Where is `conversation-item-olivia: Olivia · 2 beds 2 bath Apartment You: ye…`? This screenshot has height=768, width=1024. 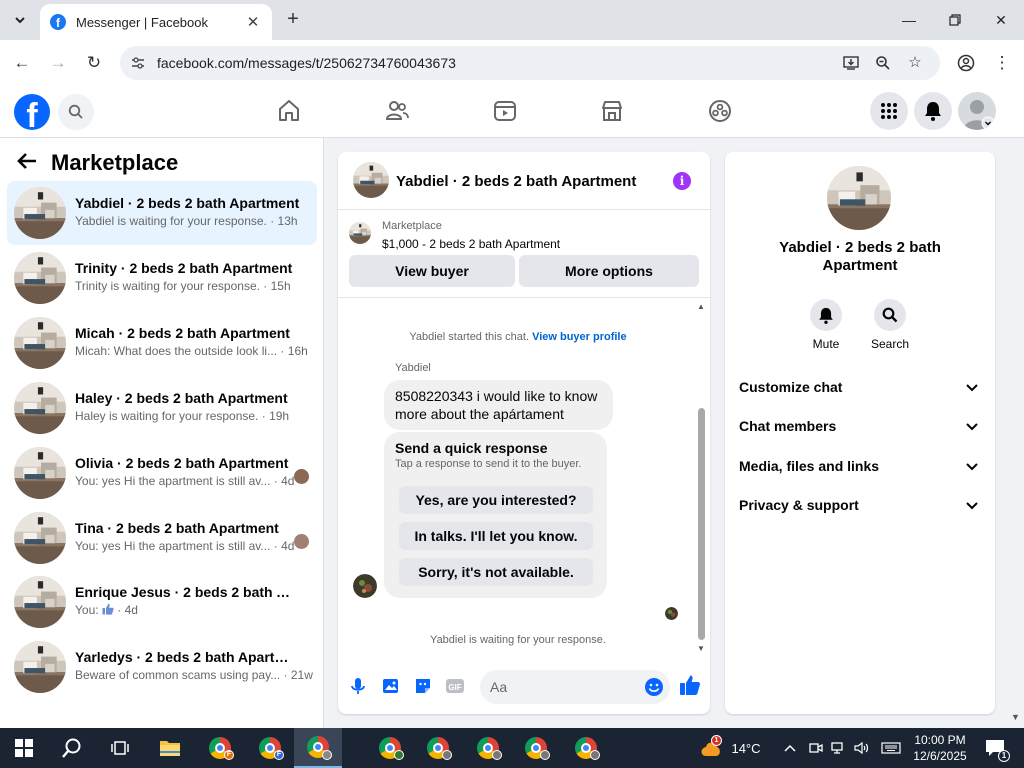 conversation-item-olivia: Olivia · 2 beds 2 bath Apartment You: ye… is located at coordinates (162, 473).